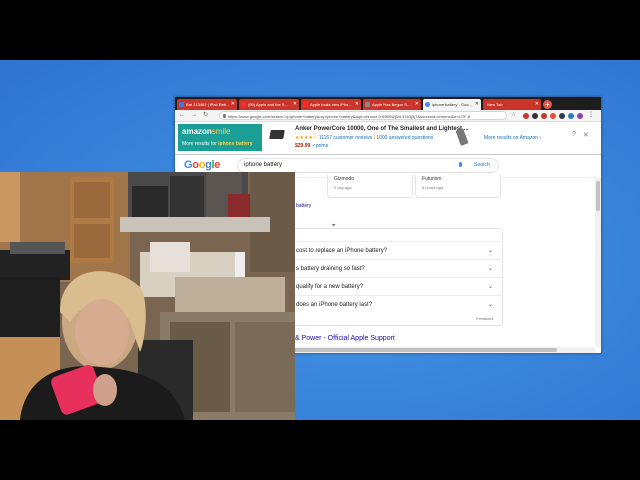 Image resolution: width=640 pixels, height=480 pixels. What do you see at coordinates (303, 206) in the screenshot?
I see `more-news-link: battery` at bounding box center [303, 206].